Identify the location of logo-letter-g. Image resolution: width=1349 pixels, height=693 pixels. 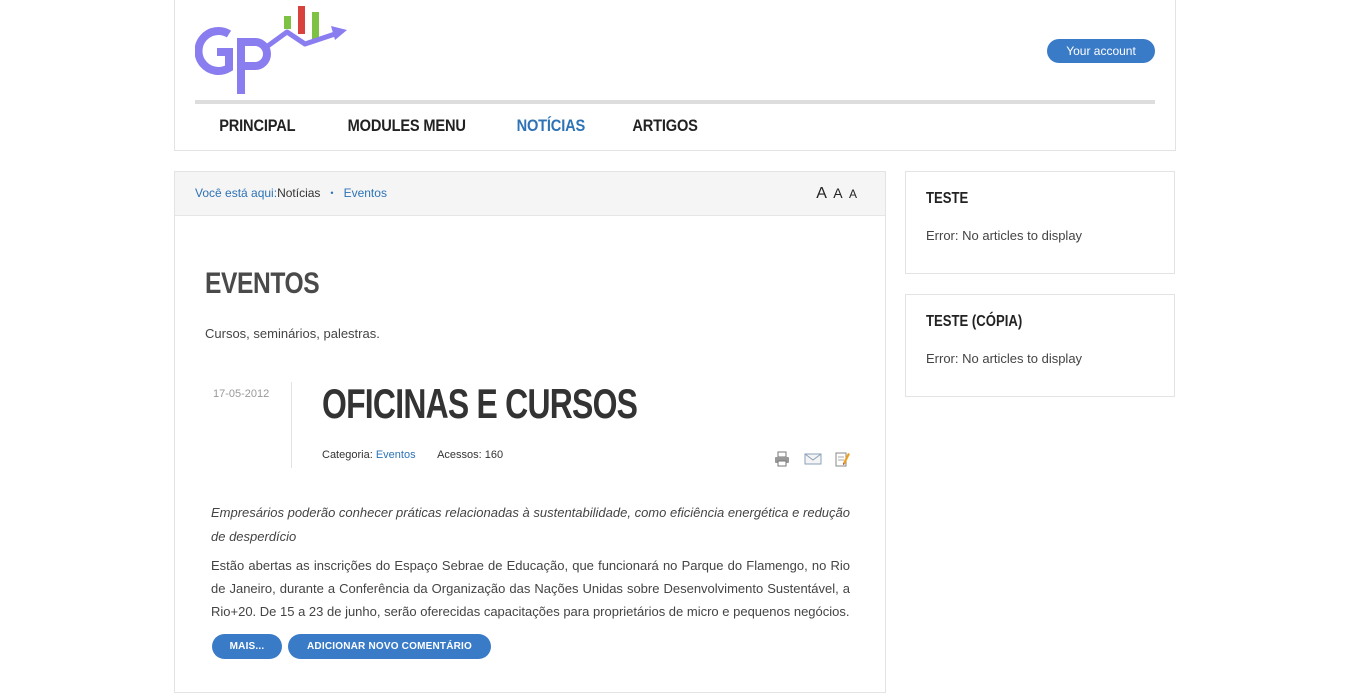
(214, 51).